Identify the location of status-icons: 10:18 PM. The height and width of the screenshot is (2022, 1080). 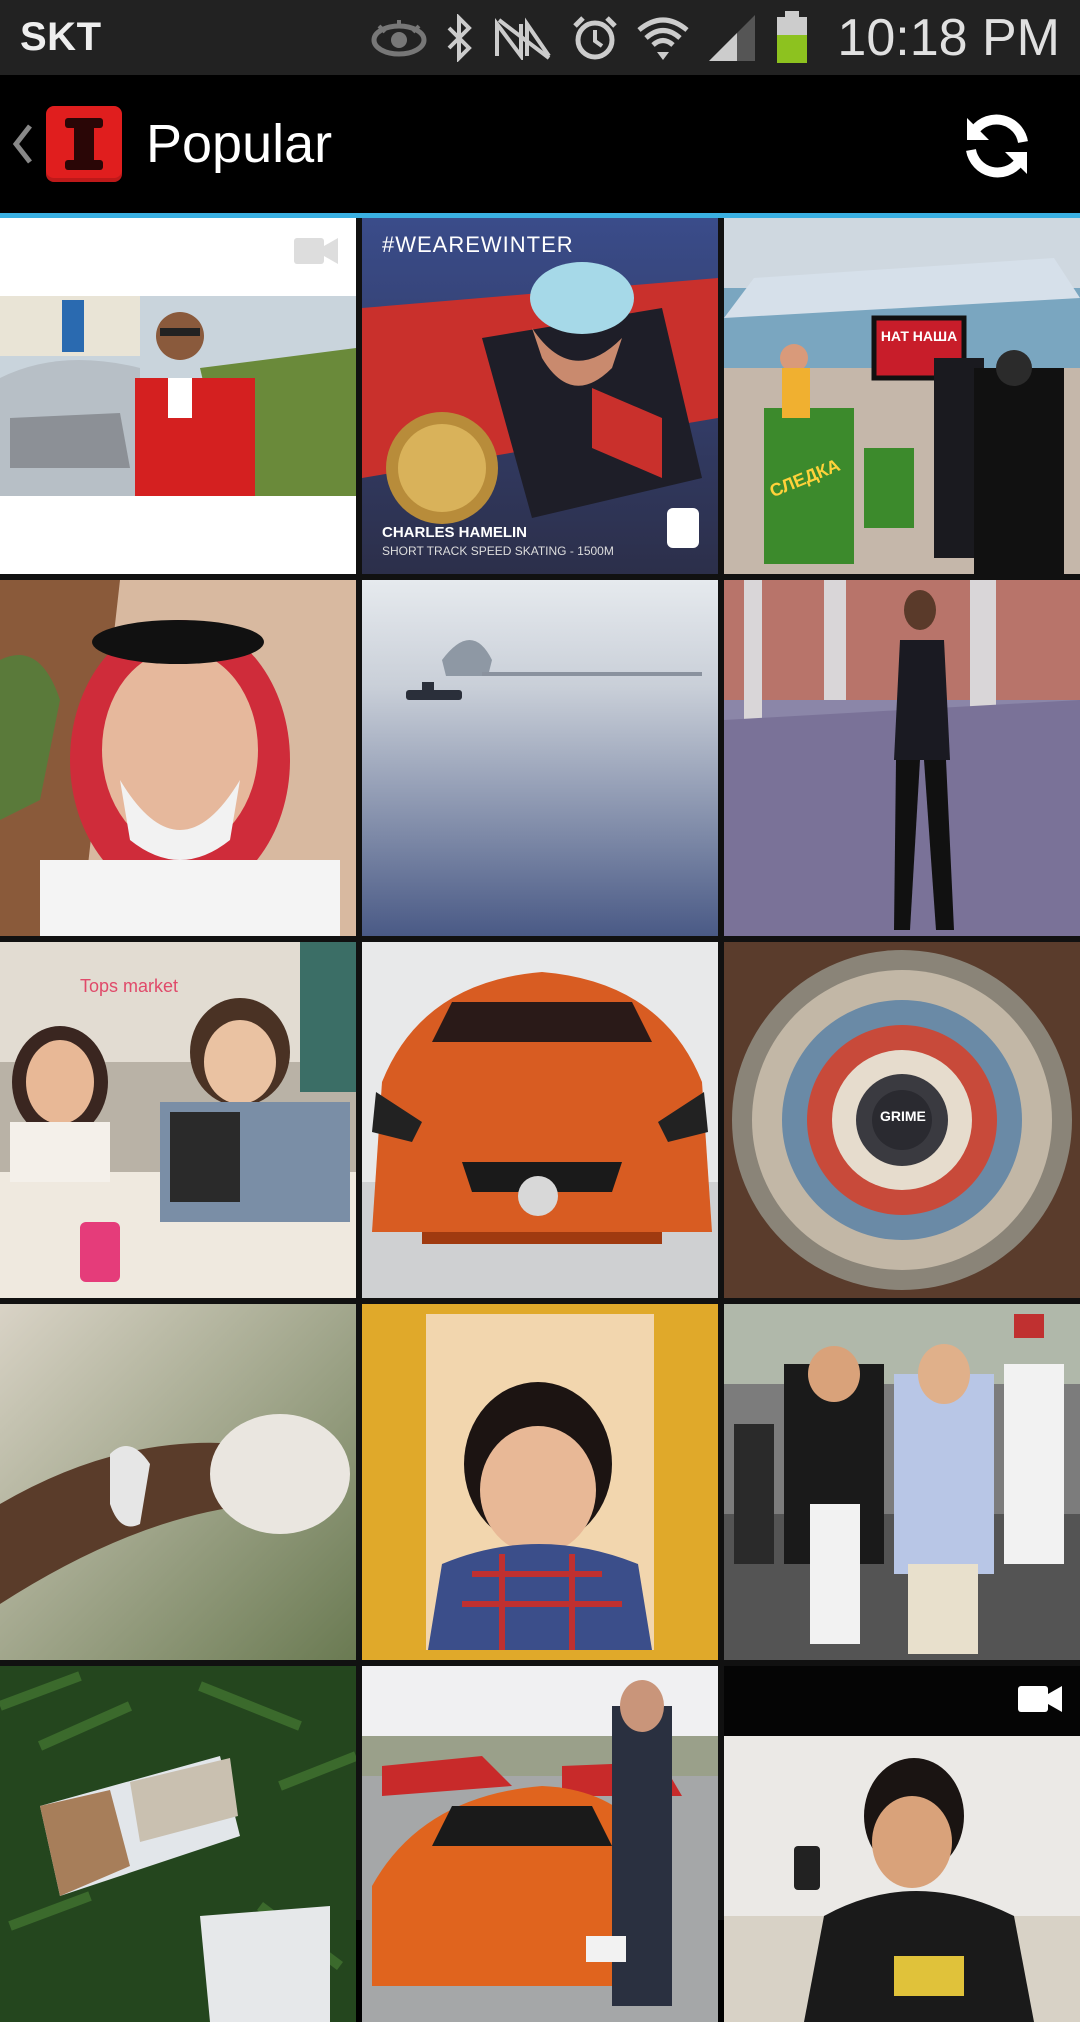
(715, 38).